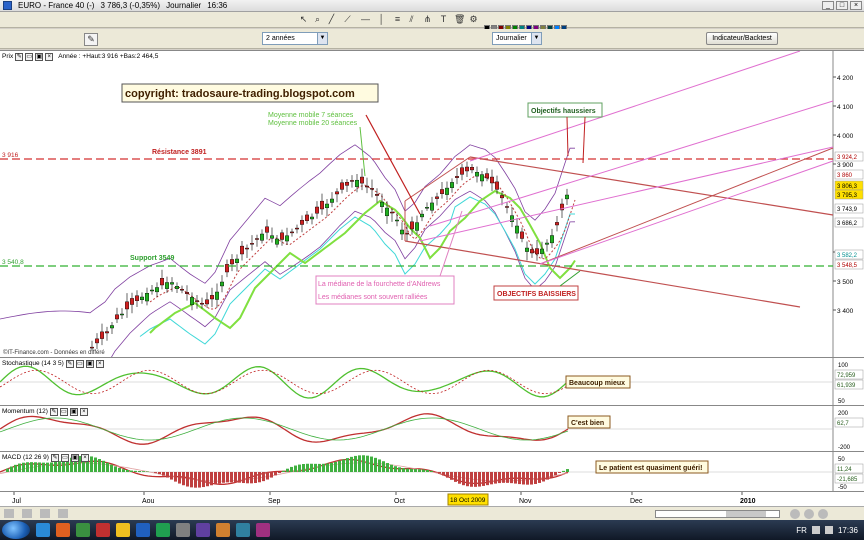 The image size is (864, 540). I want to click on hline-tool-icon: —, so click(365, 19).